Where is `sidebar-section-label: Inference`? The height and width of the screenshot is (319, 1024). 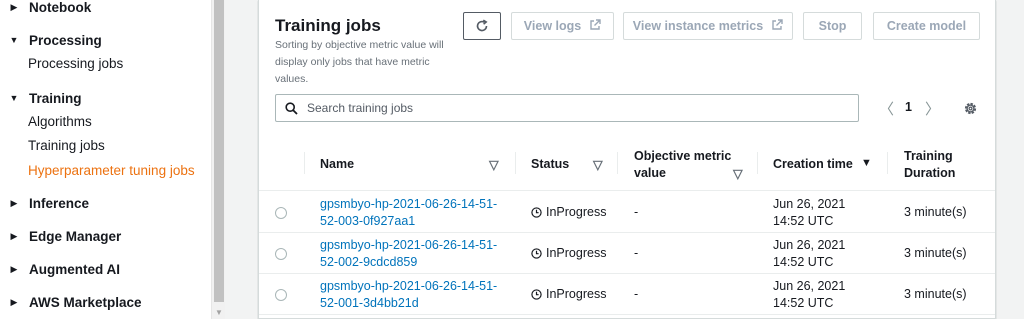
sidebar-section-label: Inference is located at coordinates (59, 203).